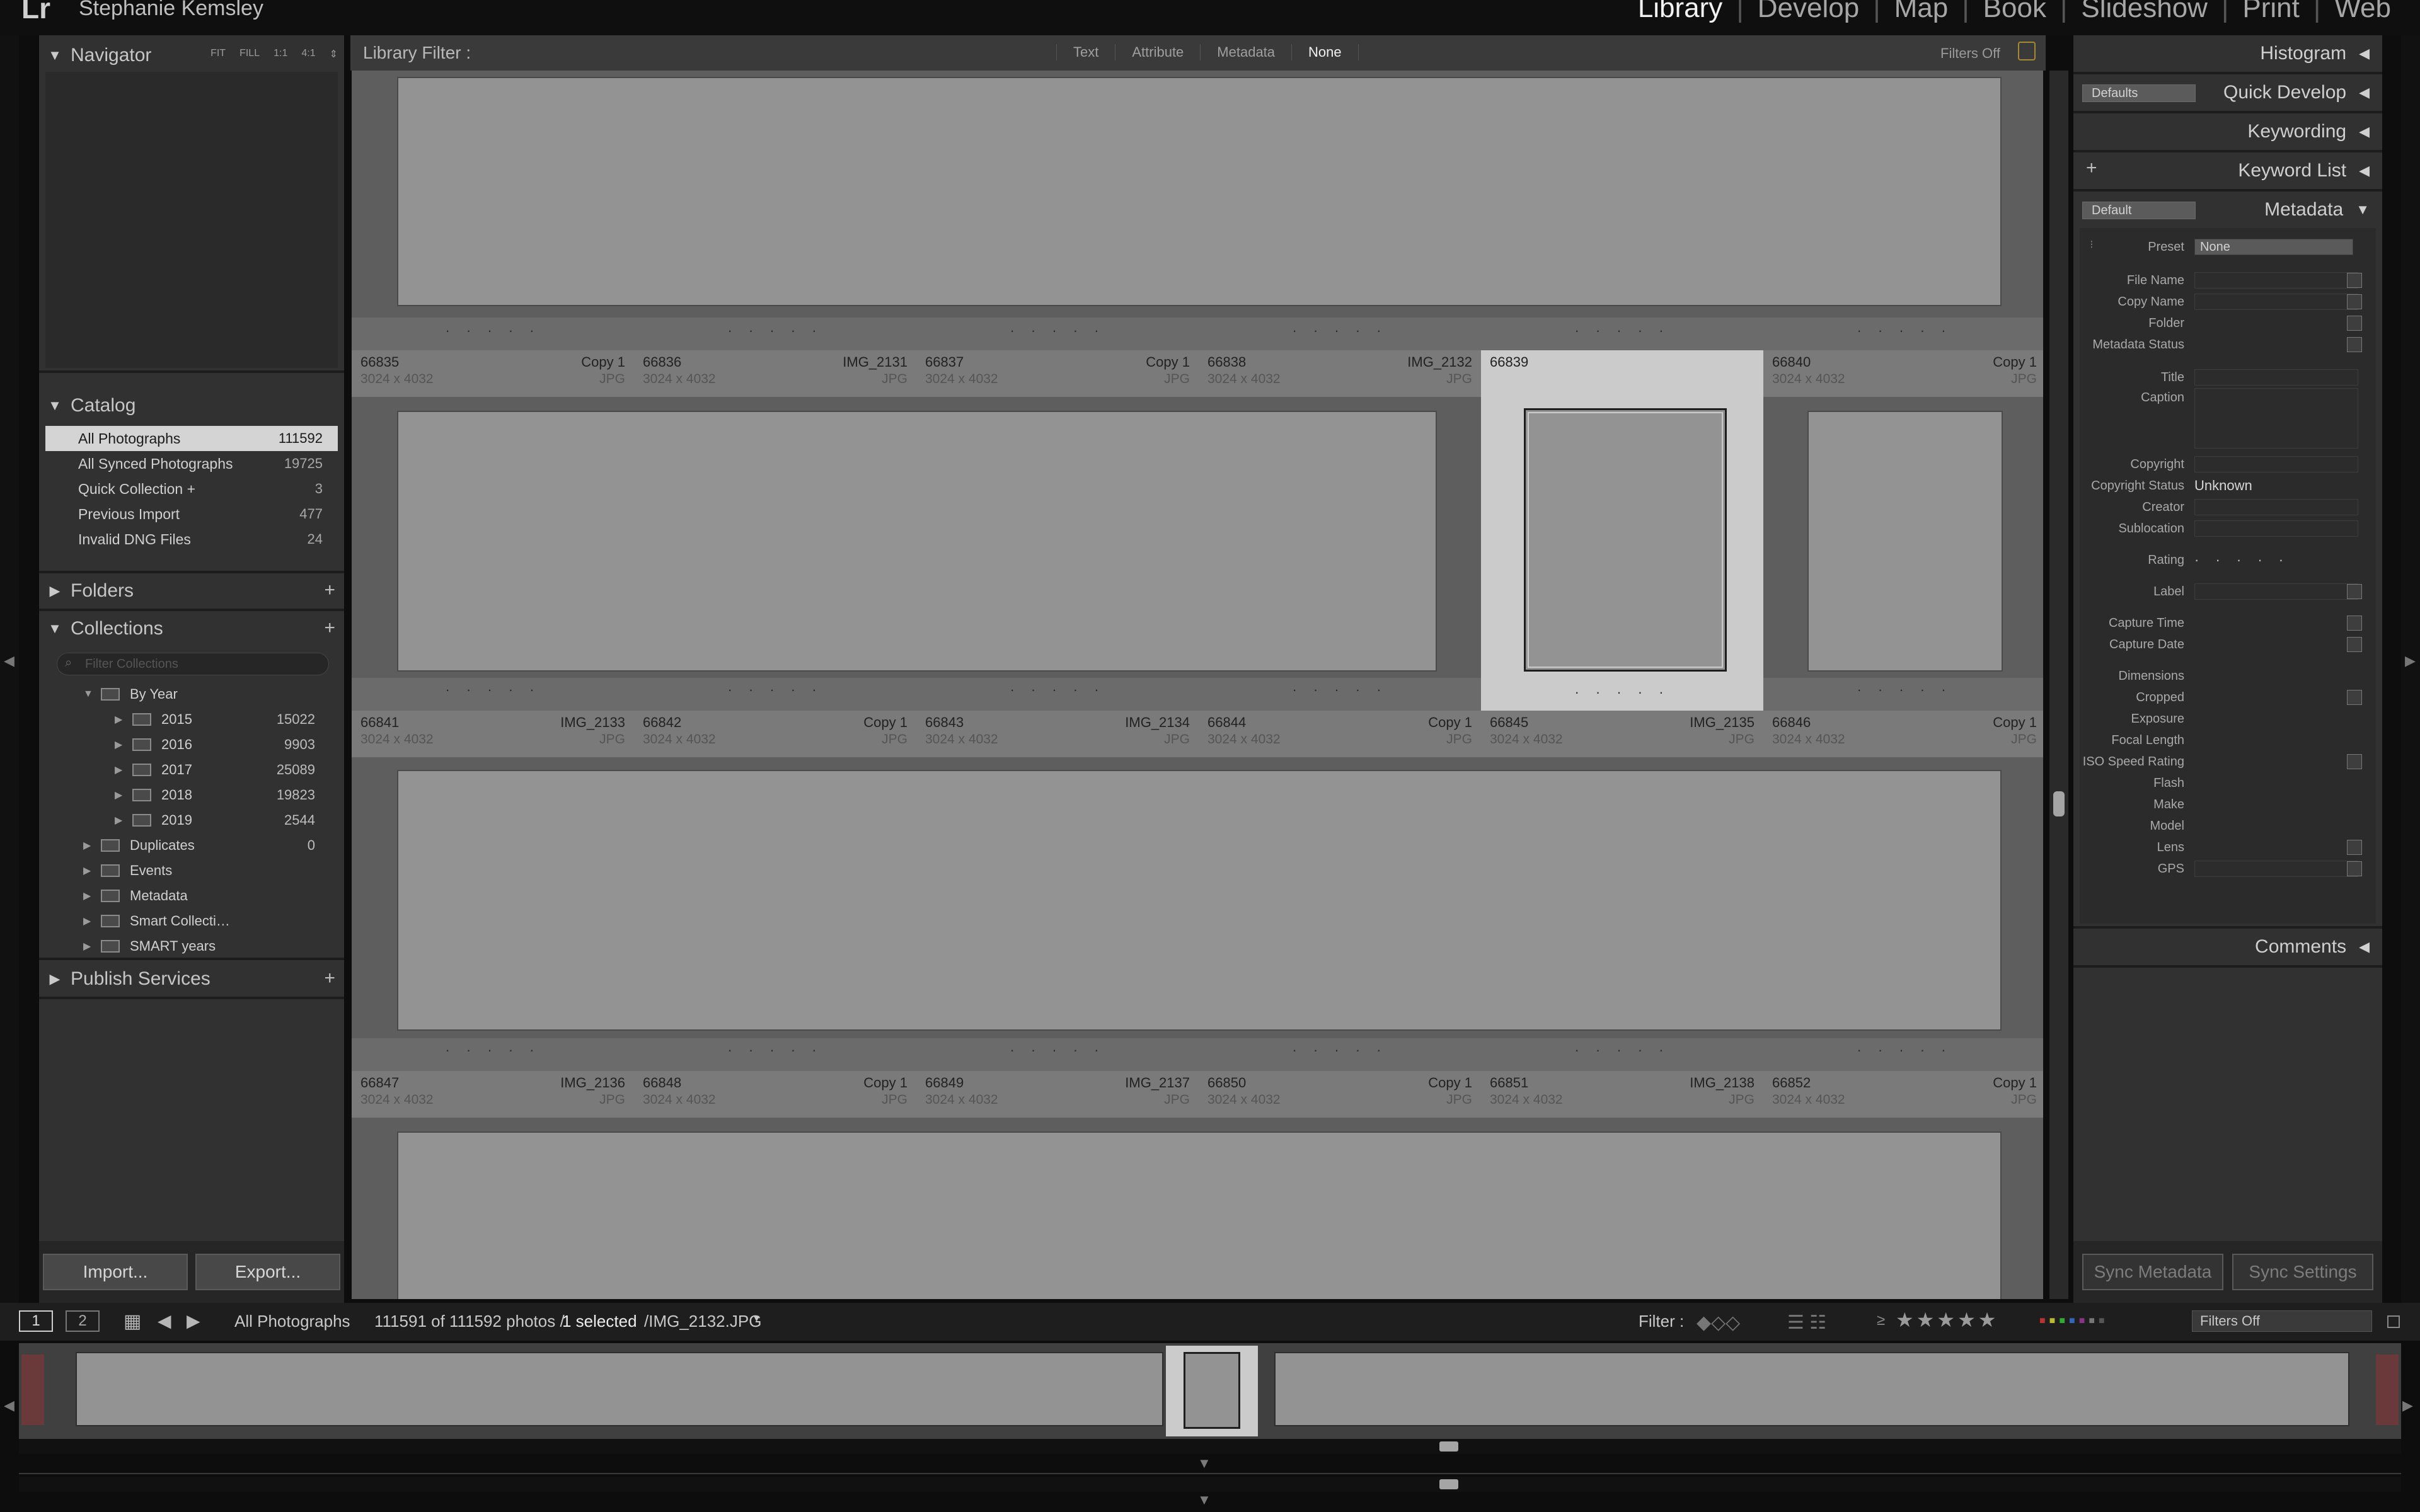 Image resolution: width=2420 pixels, height=1512 pixels. Describe the element at coordinates (9, 661) in the screenshot. I see `collapse-left-icon: ◀` at that location.